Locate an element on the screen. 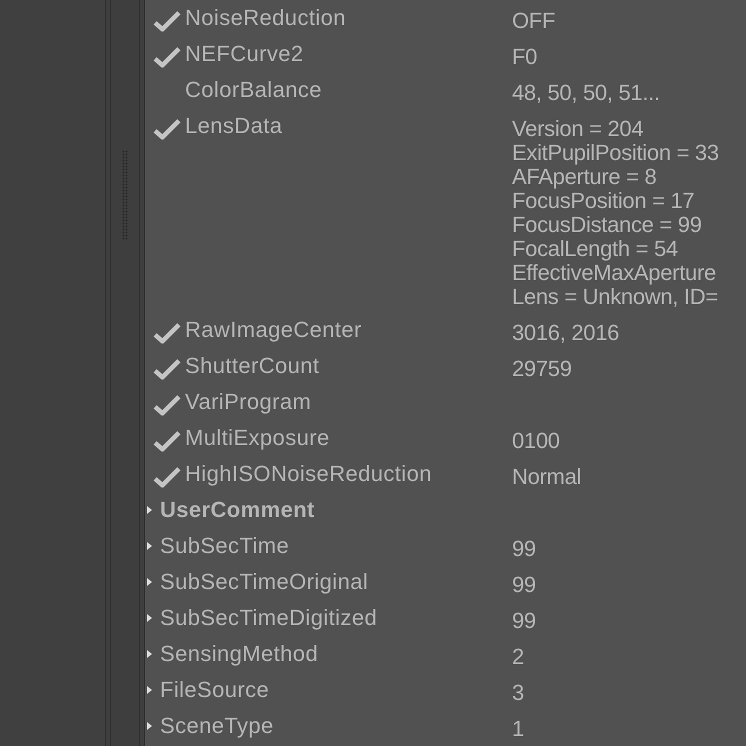 The height and width of the screenshot is (746, 746). tag-value: OFF is located at coordinates (534, 21).